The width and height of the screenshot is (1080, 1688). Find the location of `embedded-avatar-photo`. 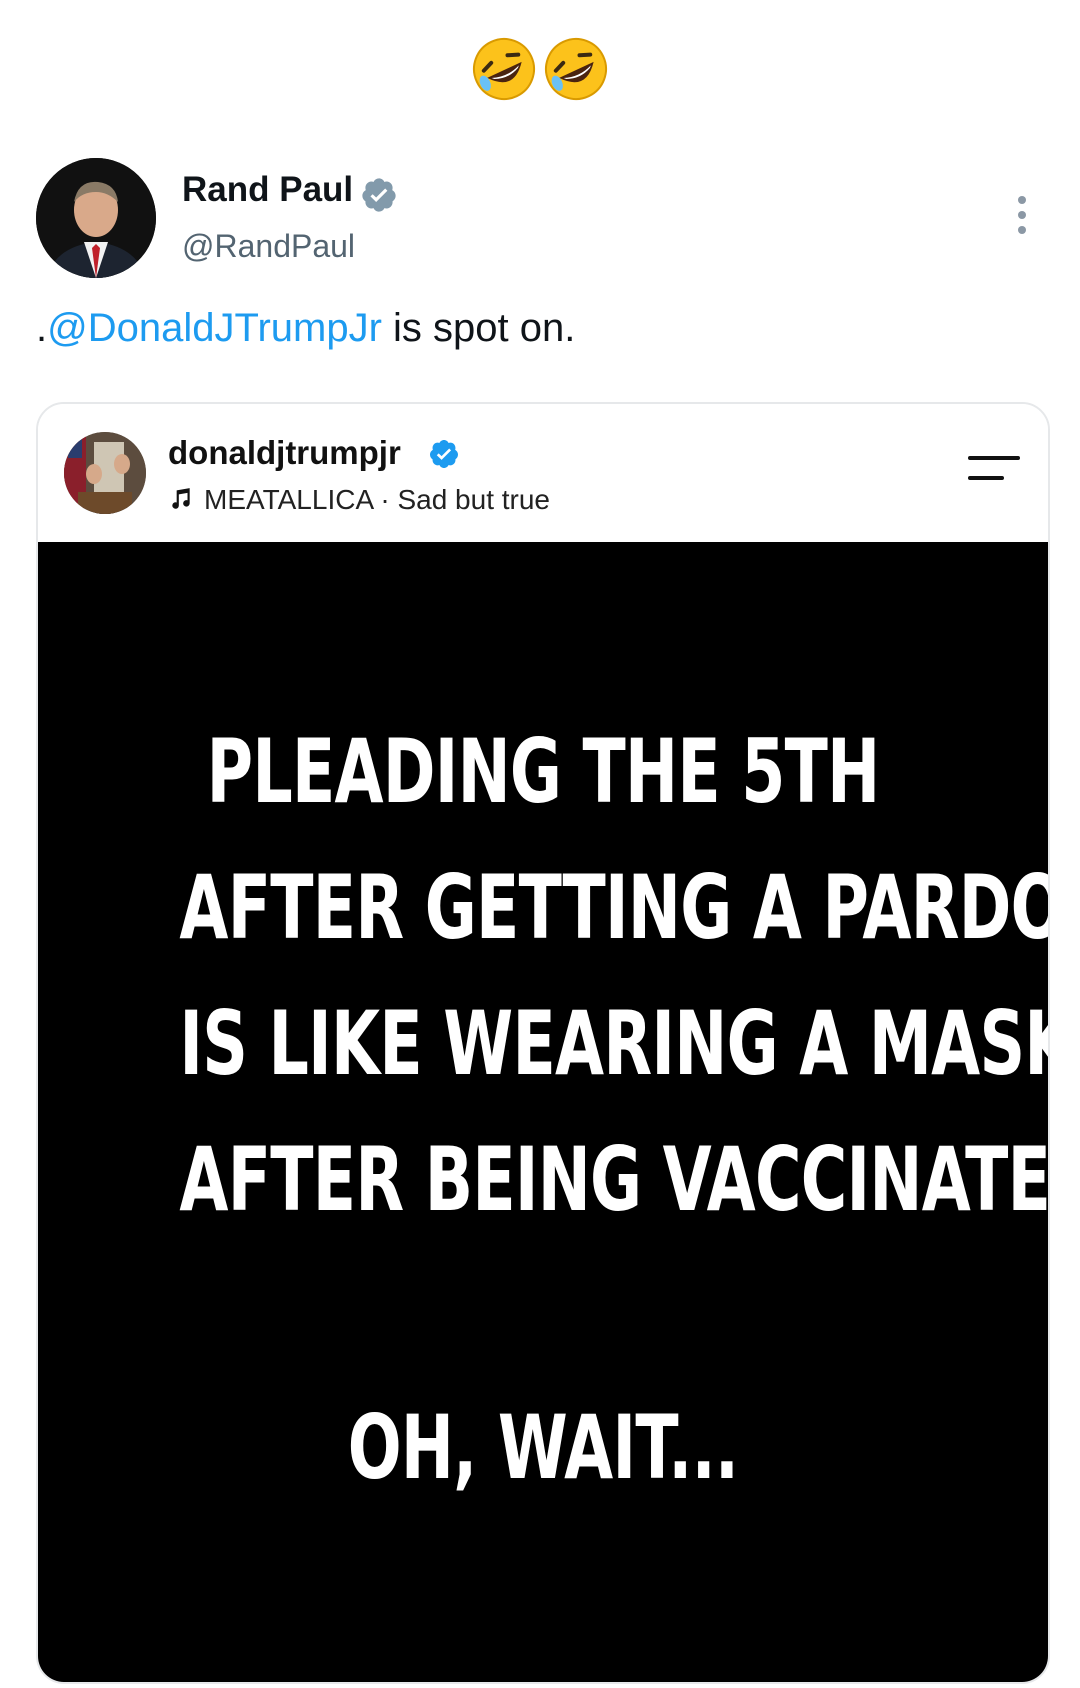

embedded-avatar-photo is located at coordinates (105, 473).